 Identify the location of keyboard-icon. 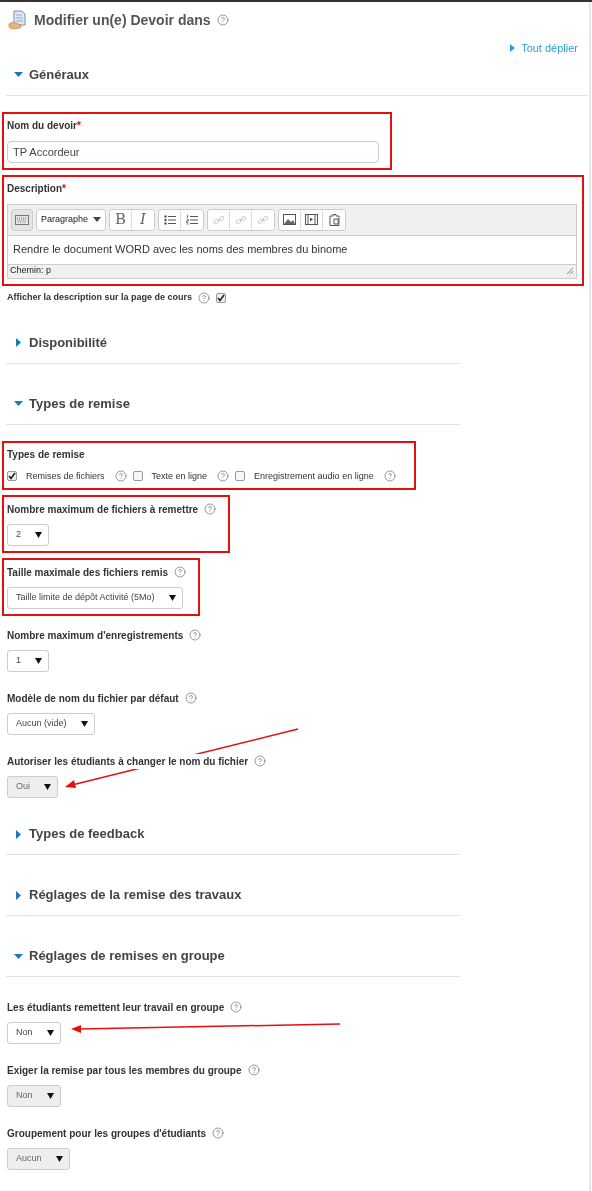
(22, 219).